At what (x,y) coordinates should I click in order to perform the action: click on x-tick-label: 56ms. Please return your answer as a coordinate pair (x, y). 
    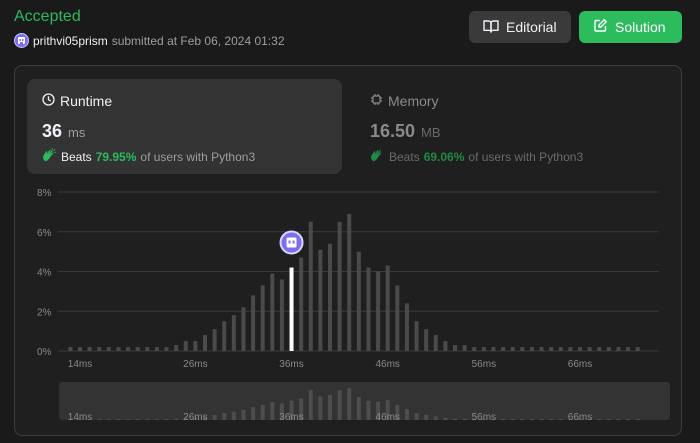
    Looking at the image, I should click on (484, 364).